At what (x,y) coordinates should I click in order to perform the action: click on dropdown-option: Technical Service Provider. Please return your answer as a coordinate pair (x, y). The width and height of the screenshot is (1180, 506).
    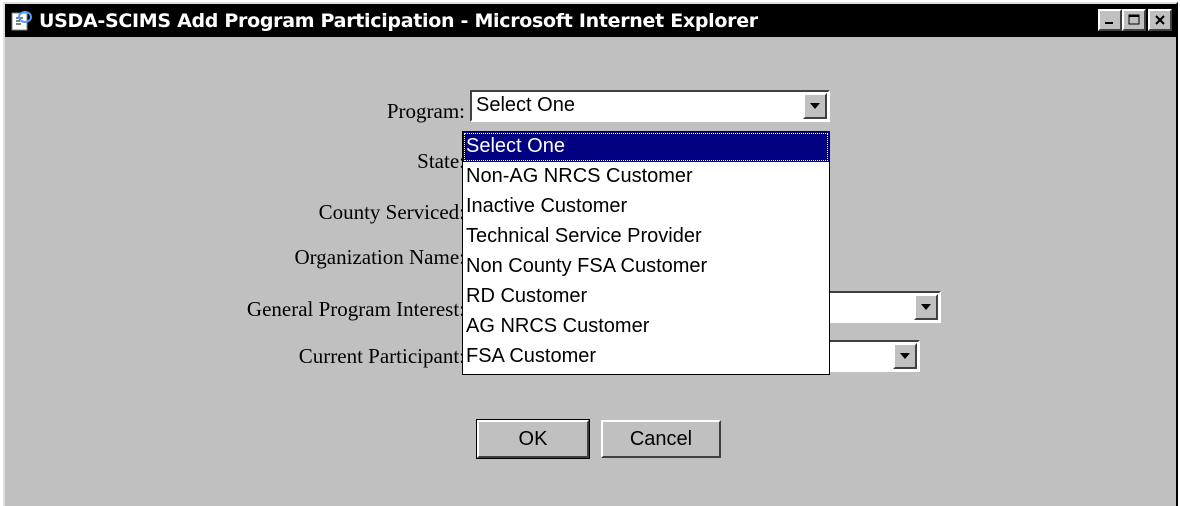
    Looking at the image, I should click on (646, 237).